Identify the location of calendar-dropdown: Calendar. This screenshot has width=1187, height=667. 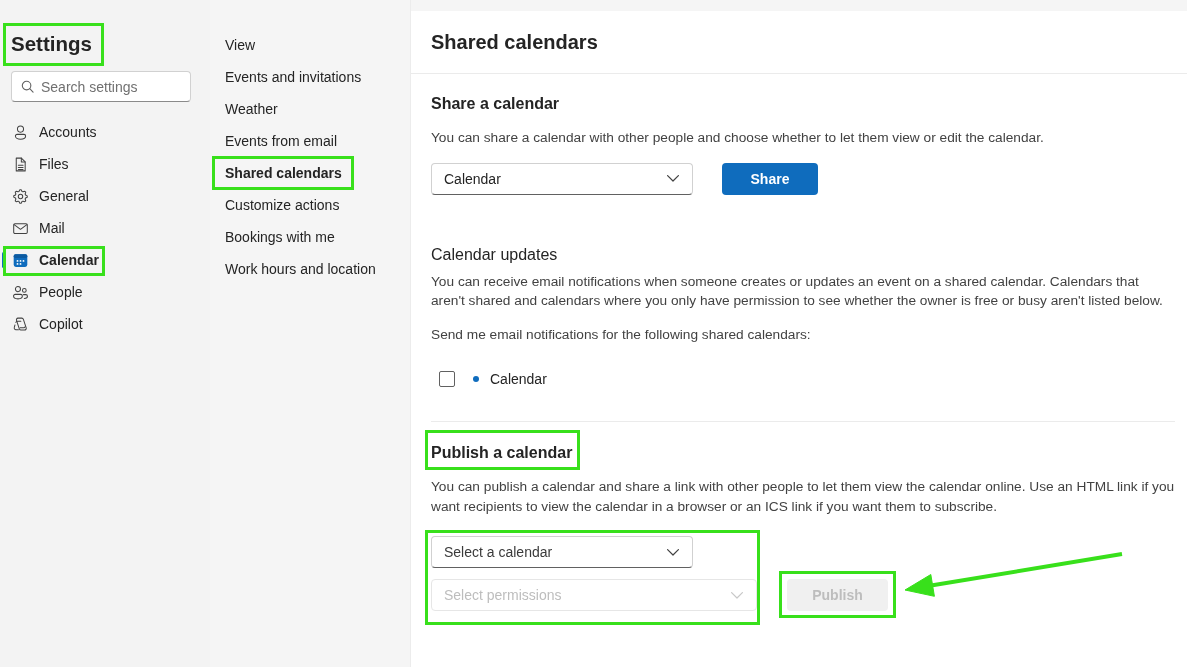
(562, 178).